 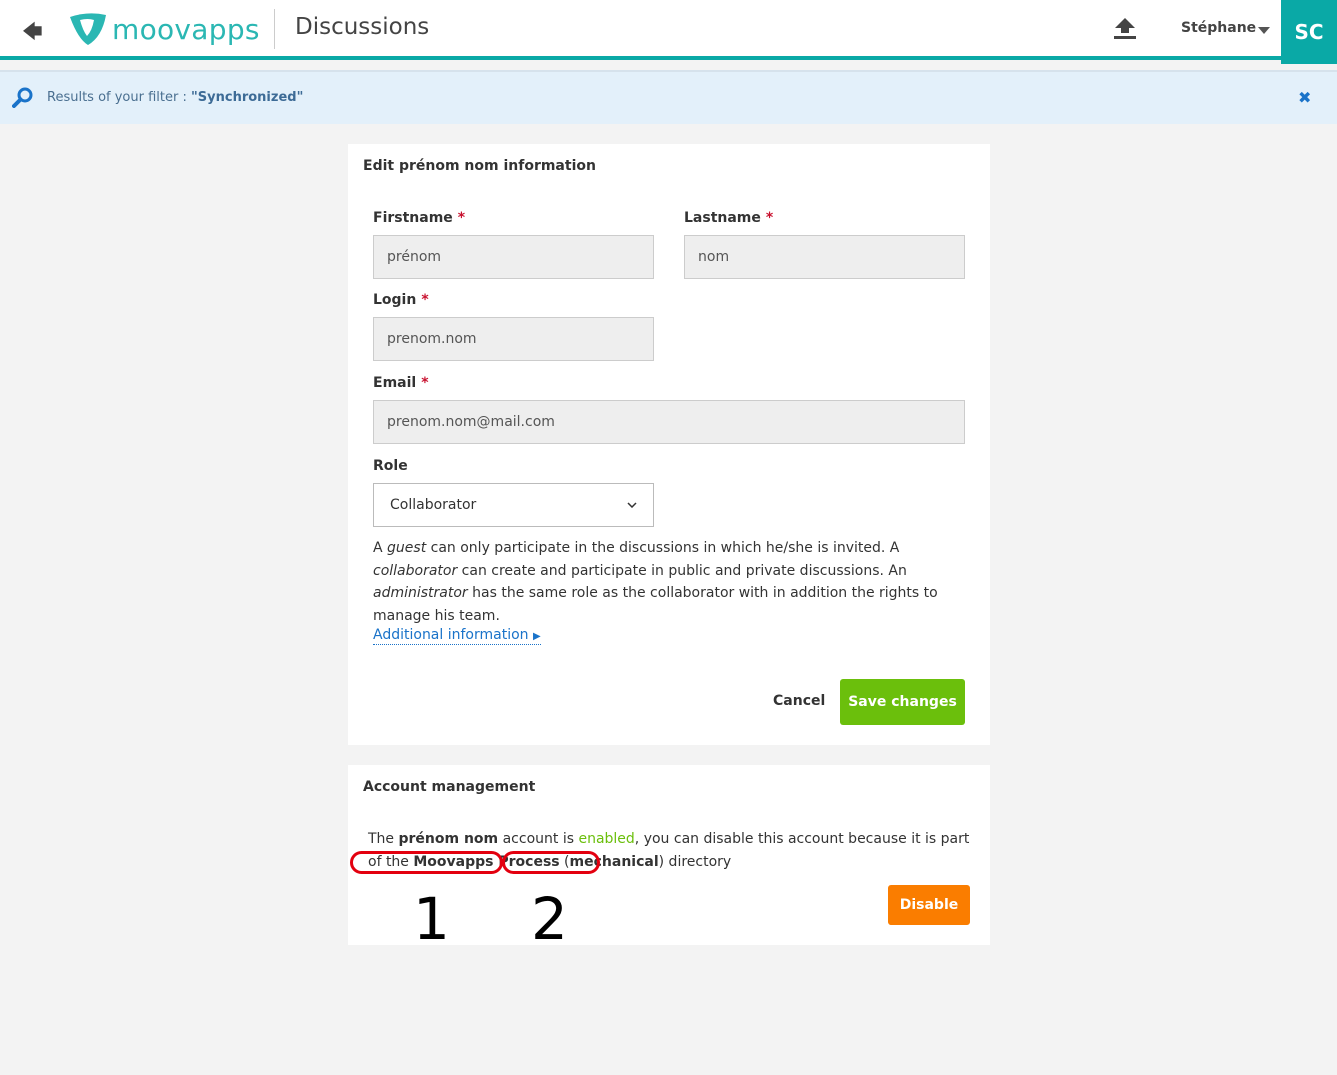 What do you see at coordinates (32, 34) in the screenshot?
I see `back-arrow-icon: 🡄` at bounding box center [32, 34].